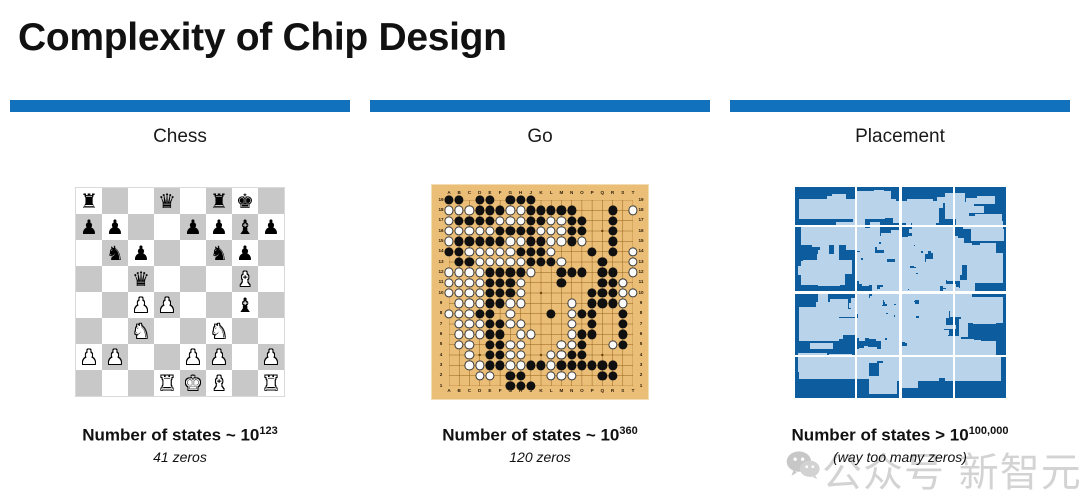 The image size is (1080, 502). What do you see at coordinates (180, 124) in the screenshot?
I see `column-header-chess: Chess` at bounding box center [180, 124].